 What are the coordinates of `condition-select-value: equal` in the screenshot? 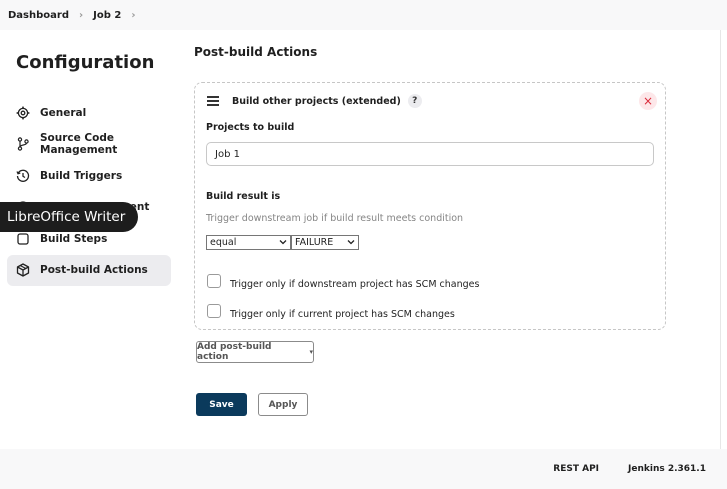 It's located at (223, 242).